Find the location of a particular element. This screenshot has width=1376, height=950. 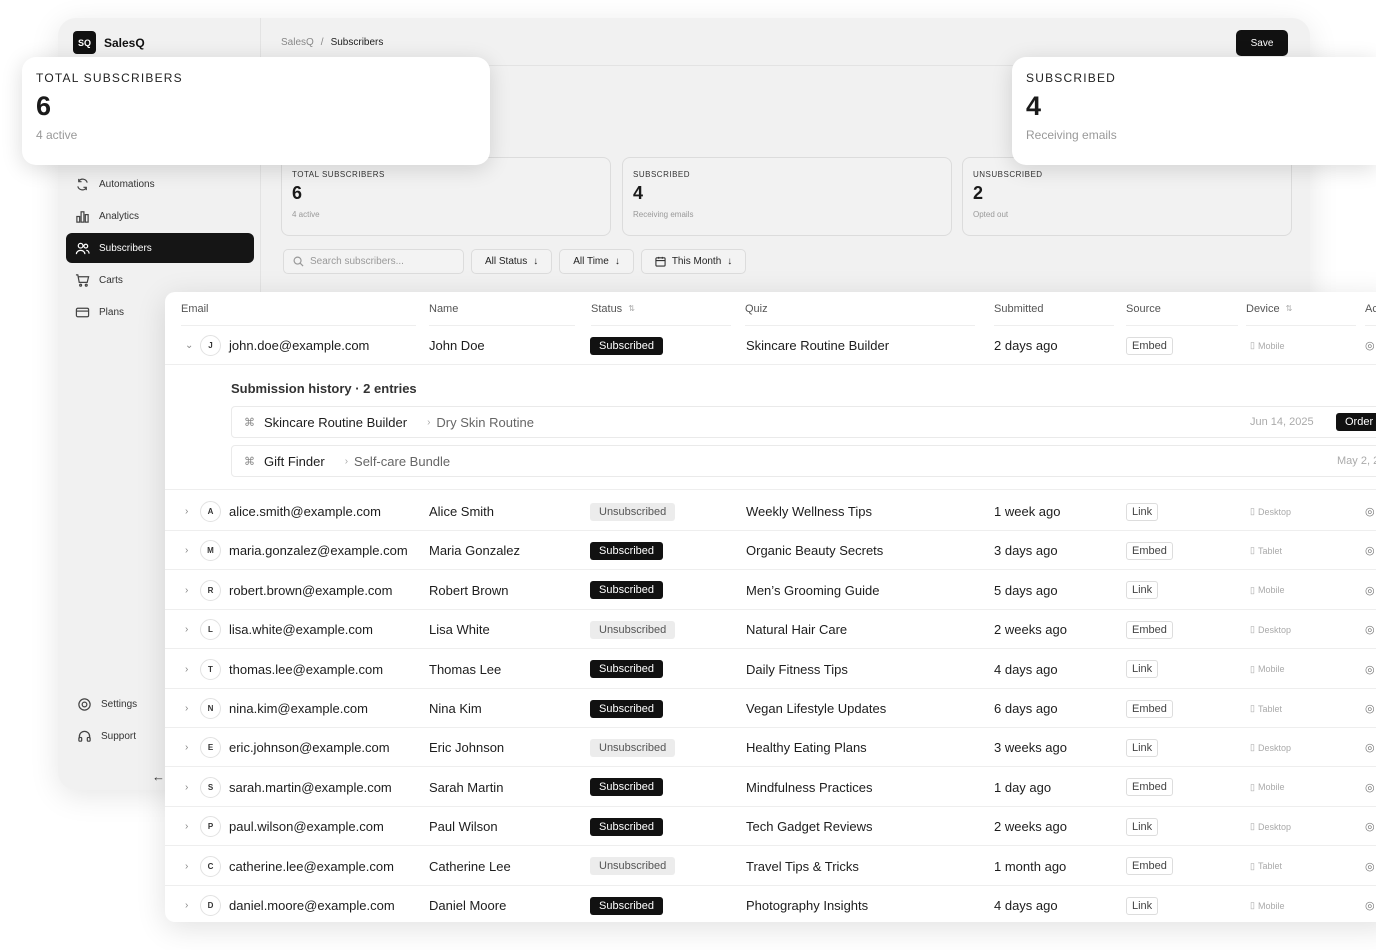

time-filter: All Time ↓ is located at coordinates (596, 261).